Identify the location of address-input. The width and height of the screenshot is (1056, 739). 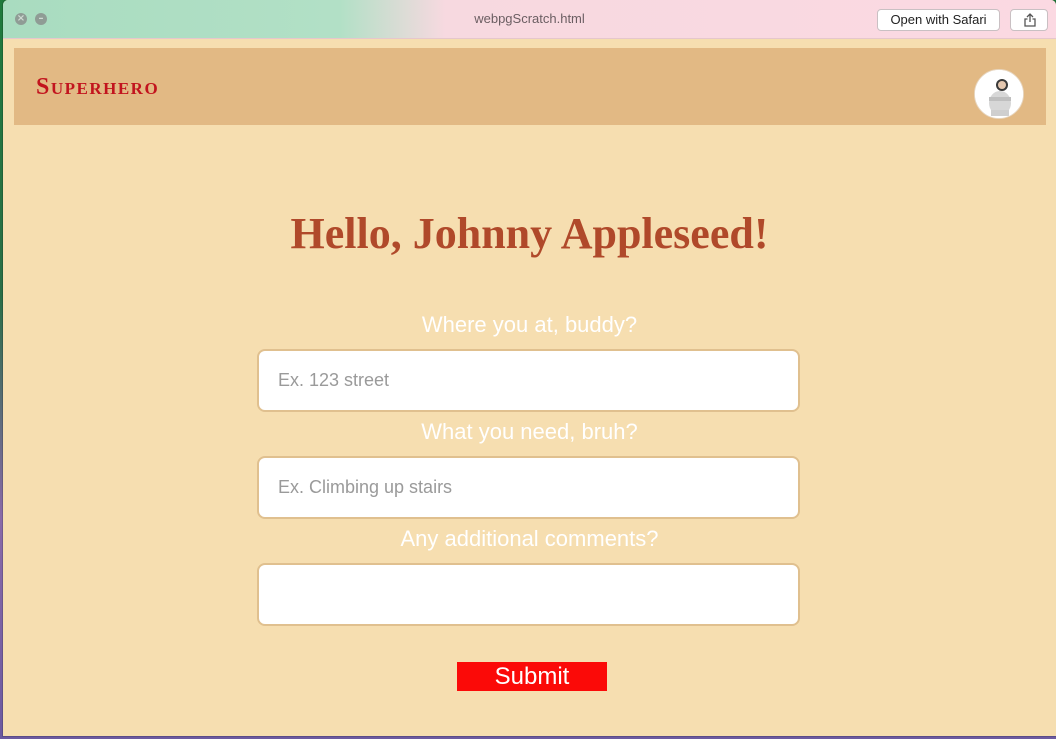
(528, 380).